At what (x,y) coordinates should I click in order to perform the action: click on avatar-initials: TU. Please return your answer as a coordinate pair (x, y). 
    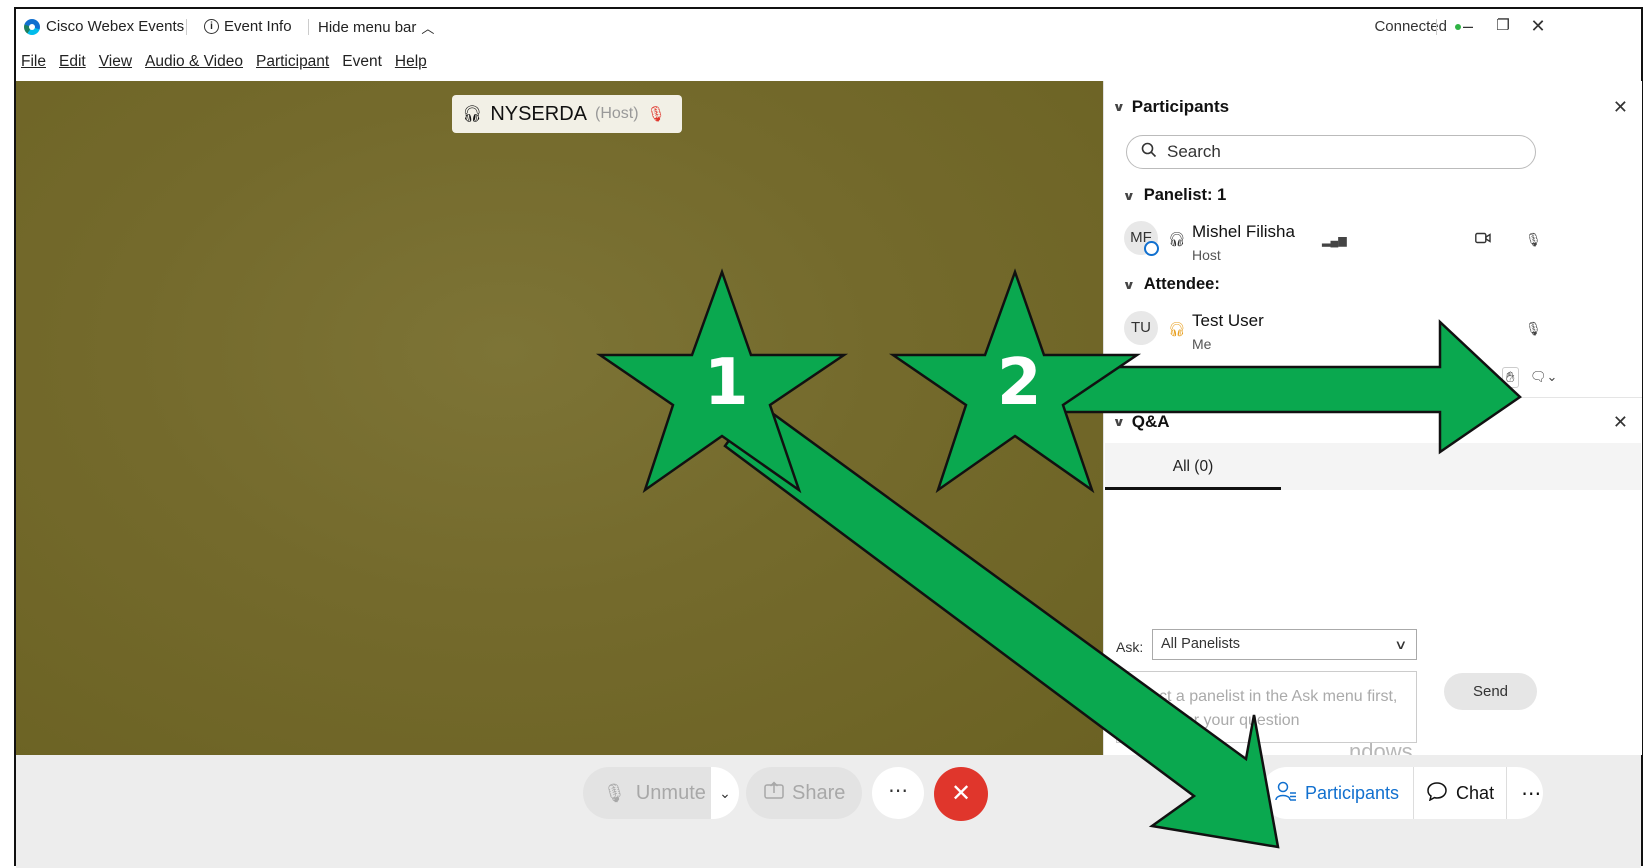
    Looking at the image, I should click on (1141, 327).